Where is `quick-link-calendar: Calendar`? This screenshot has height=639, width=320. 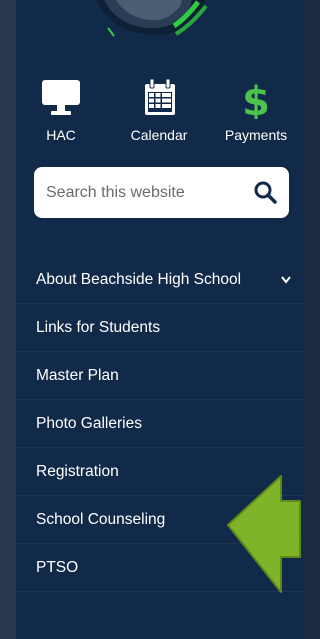 quick-link-calendar: Calendar is located at coordinates (159, 112).